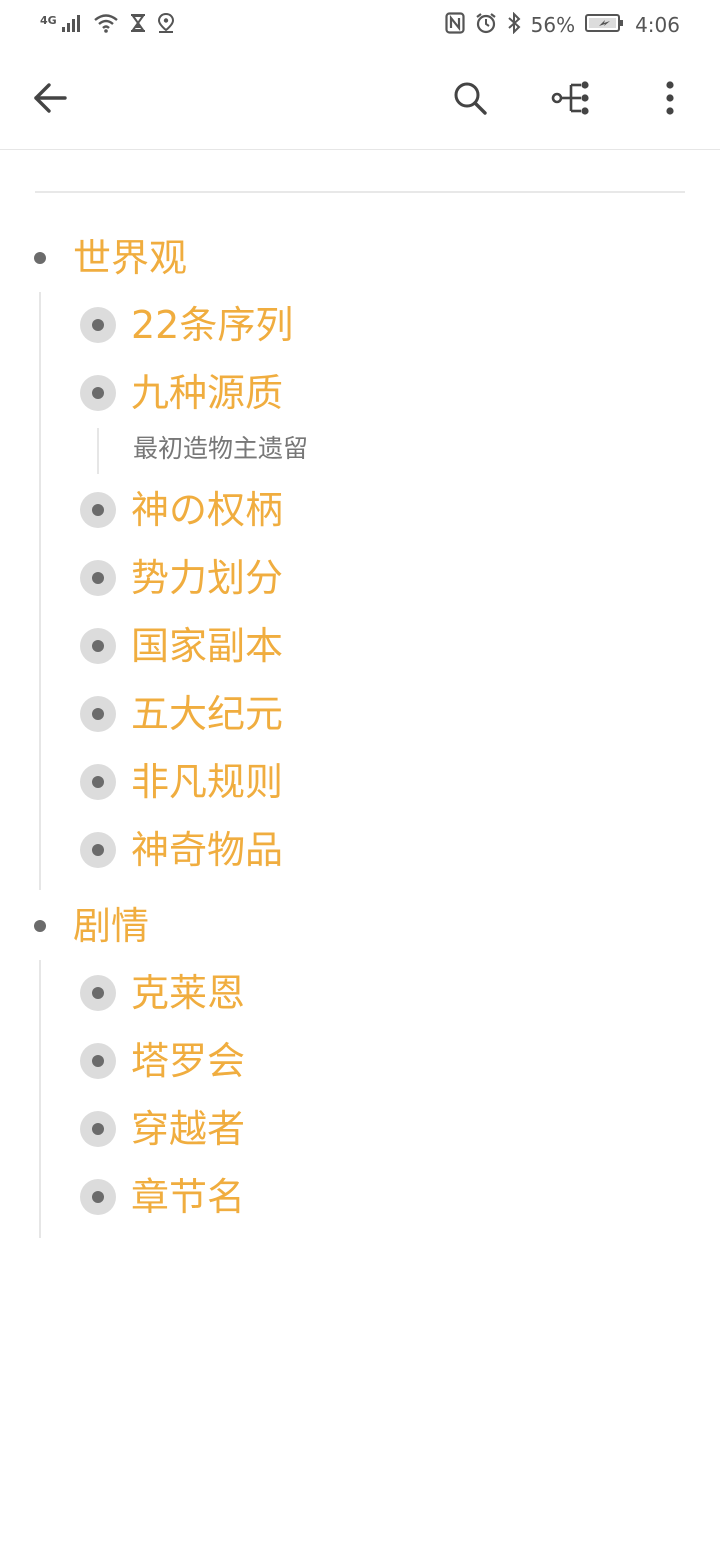 The width and height of the screenshot is (720, 1560). Describe the element at coordinates (72, 25) in the screenshot. I see `signal-icon` at that location.